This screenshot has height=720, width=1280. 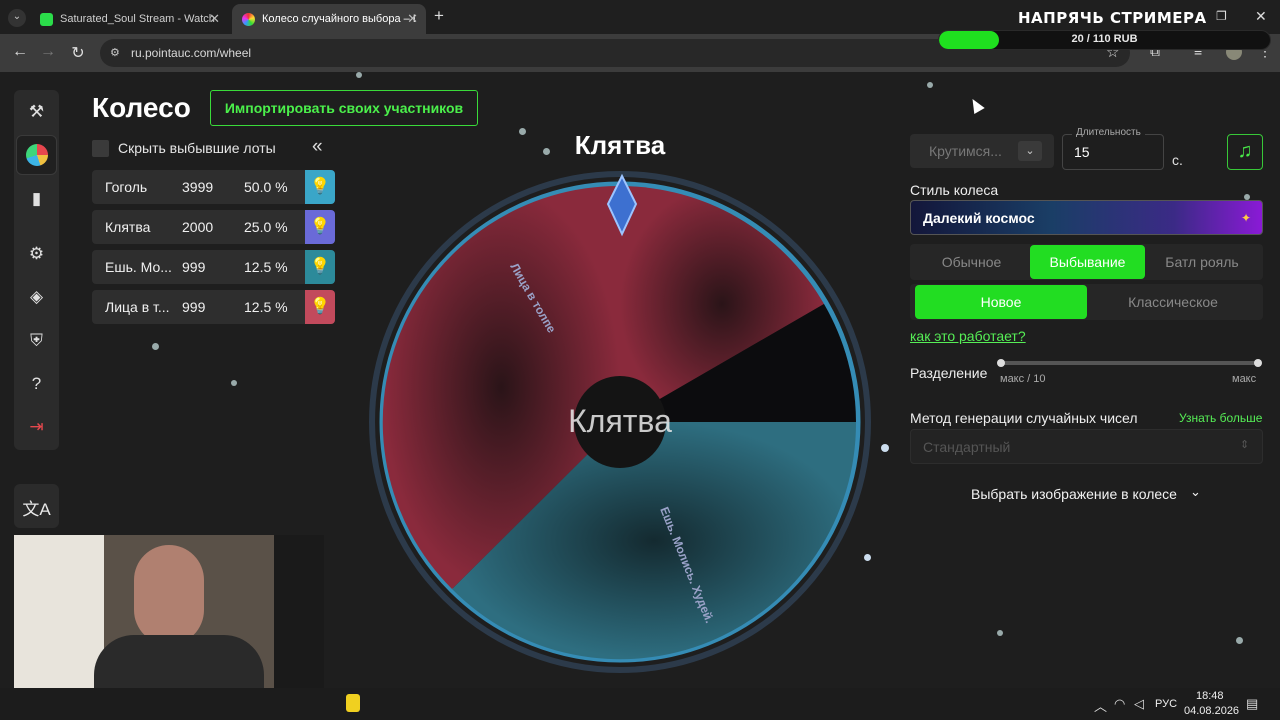 I want to click on split-slider-handle-min, so click(x=1001, y=363).